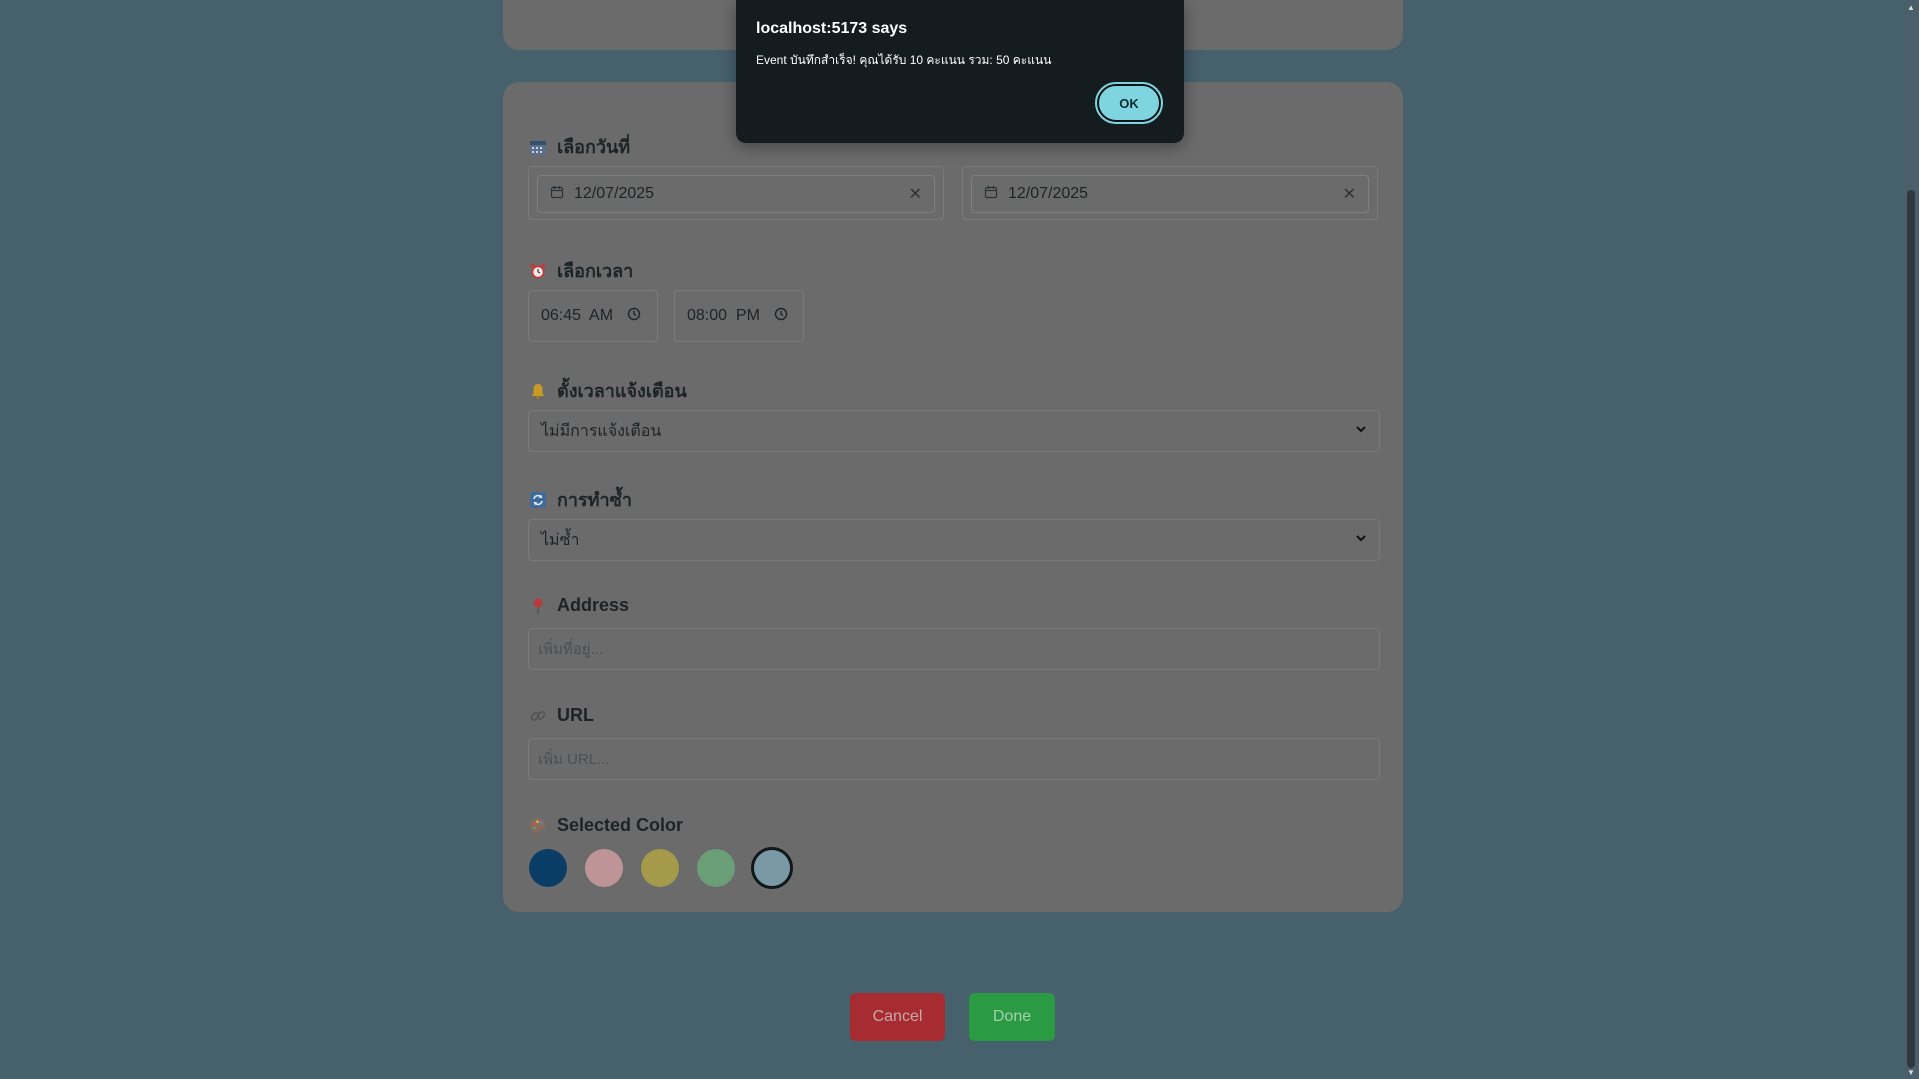 This screenshot has width=1919, height=1079. I want to click on dialog-ok-button: OK, so click(1129, 103).